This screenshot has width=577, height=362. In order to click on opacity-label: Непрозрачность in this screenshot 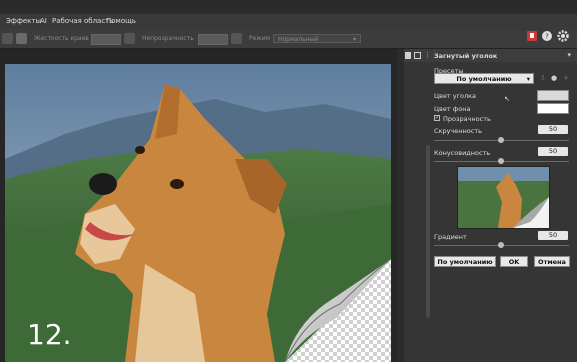, I will do `click(168, 38)`.